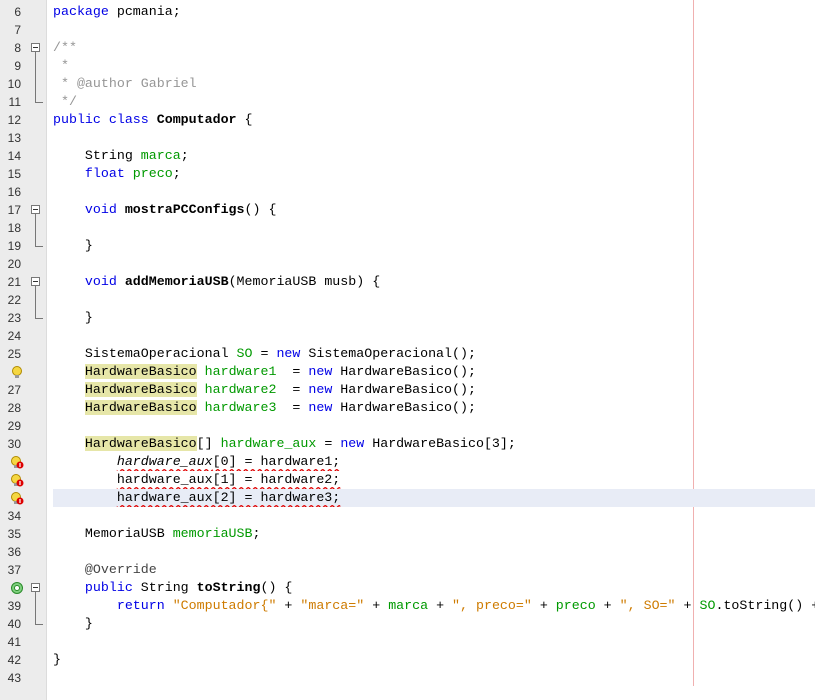  I want to click on code-line: 22, so click(407, 300).